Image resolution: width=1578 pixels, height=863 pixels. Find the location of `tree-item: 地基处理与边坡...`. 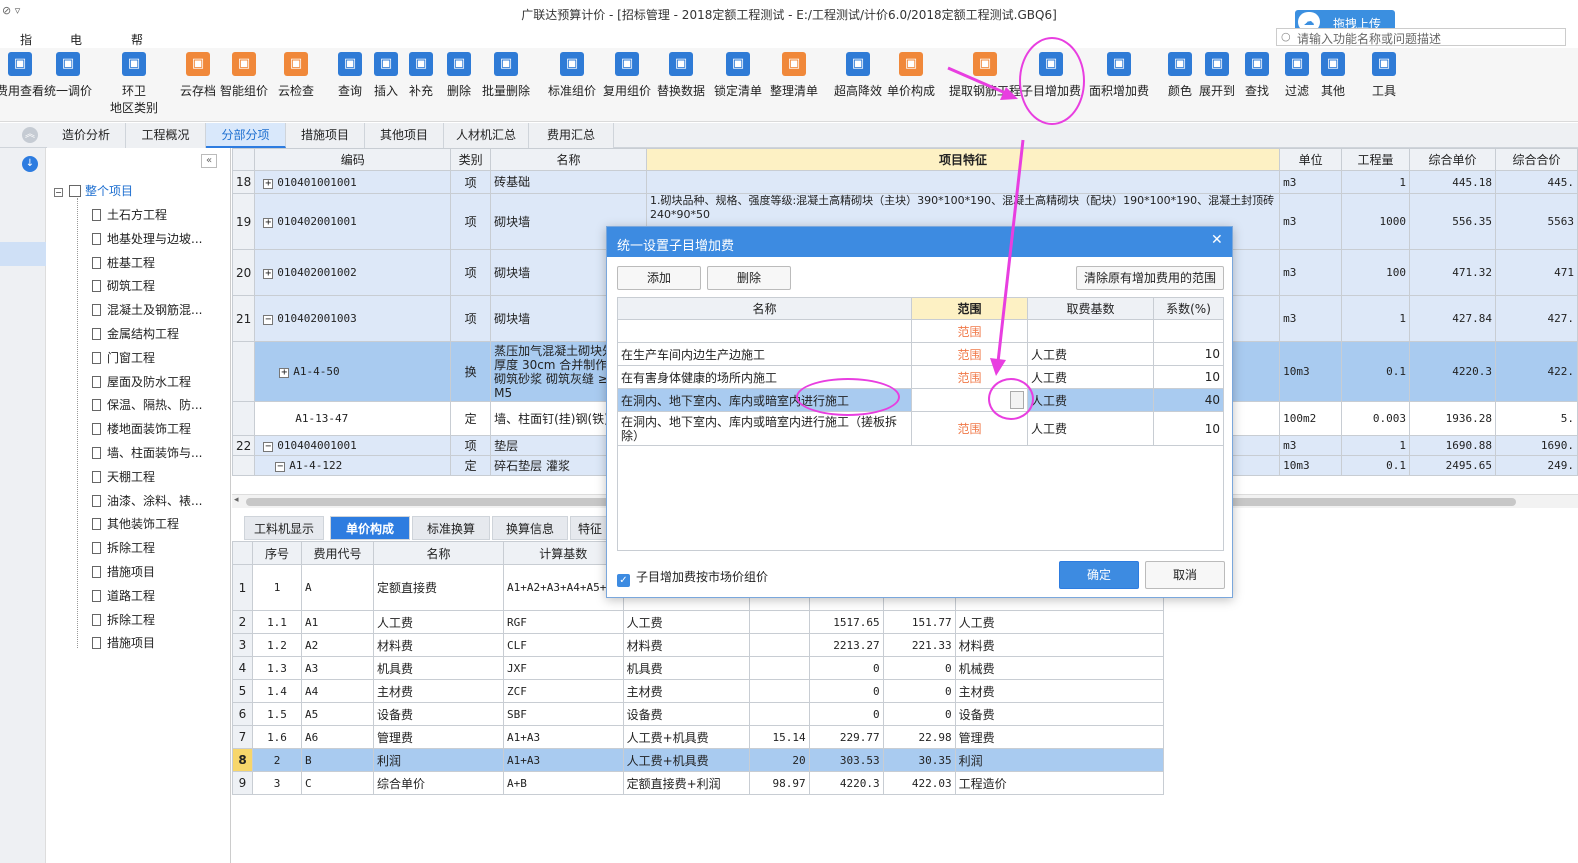

tree-item: 地基处理与边坡... is located at coordinates (147, 238).